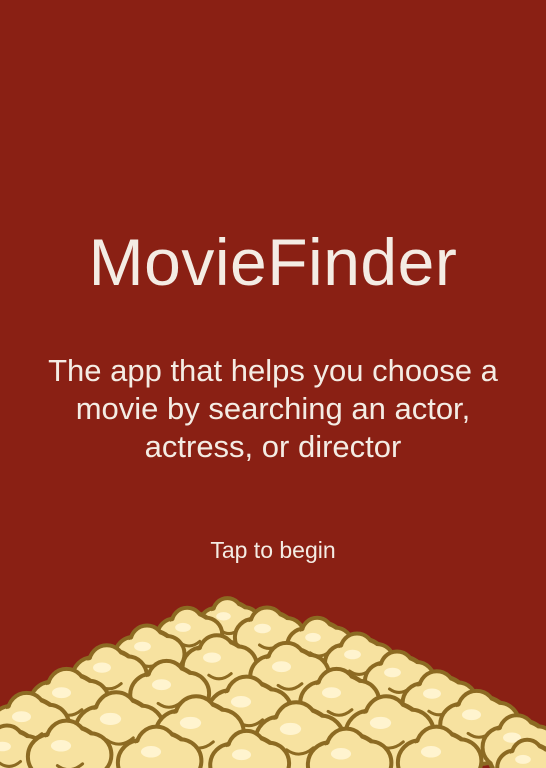 The height and width of the screenshot is (768, 546). I want to click on tap-to-begin-button: Tap to begin, so click(273, 550).